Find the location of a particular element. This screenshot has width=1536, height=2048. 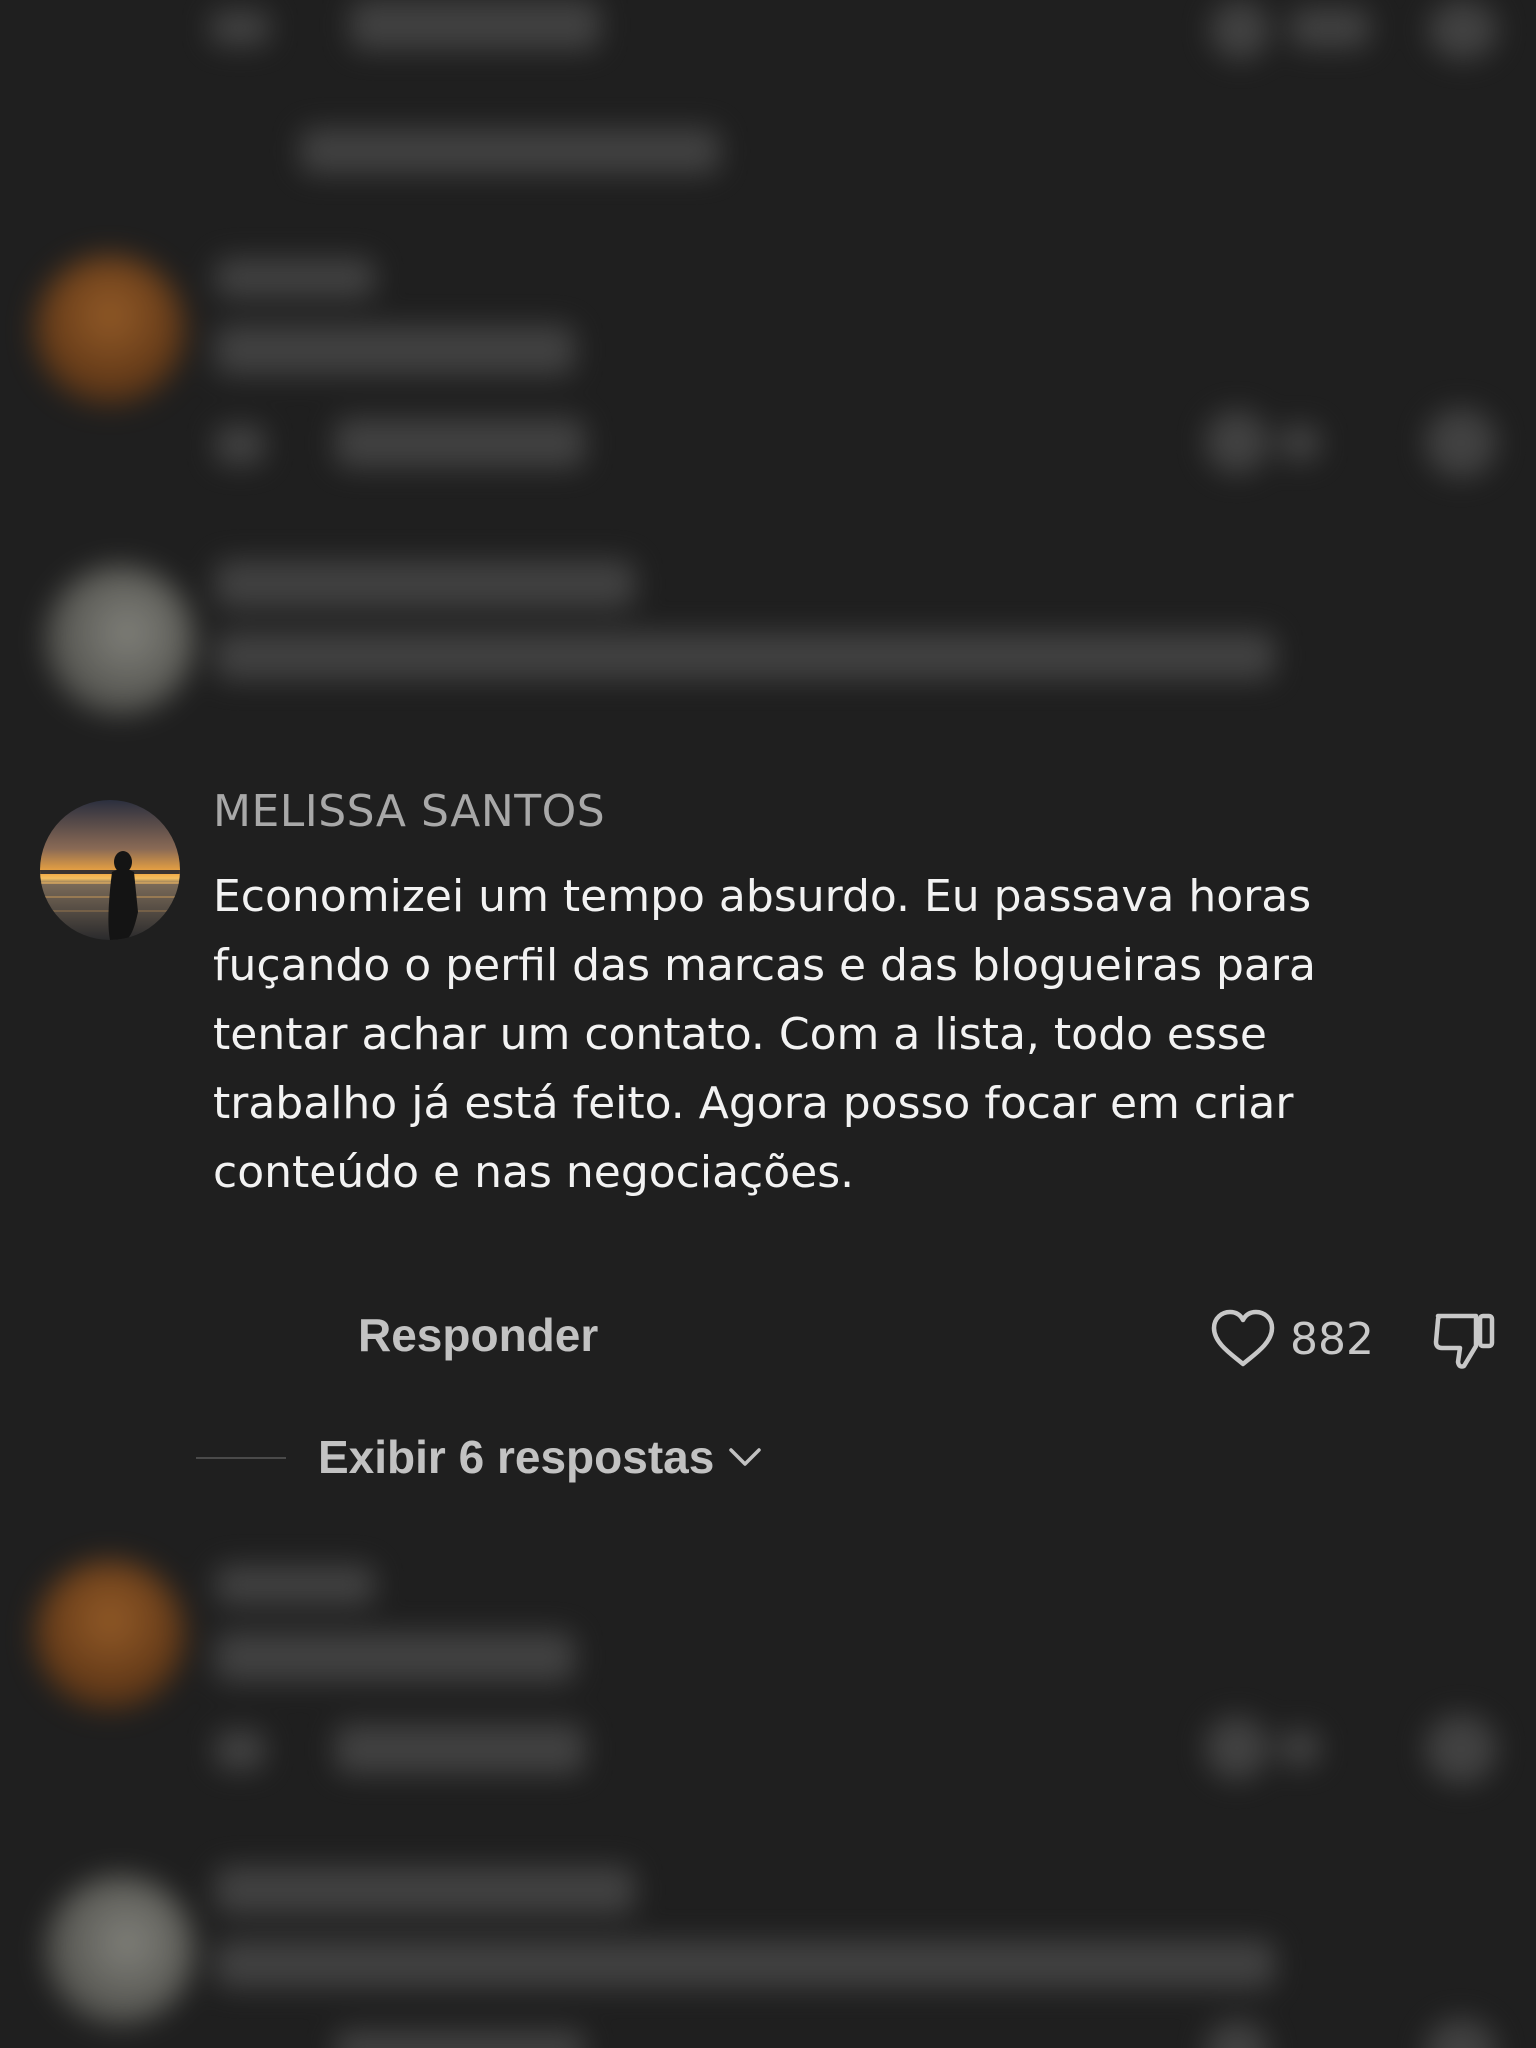

chevron-down-icon is located at coordinates (745, 1457).